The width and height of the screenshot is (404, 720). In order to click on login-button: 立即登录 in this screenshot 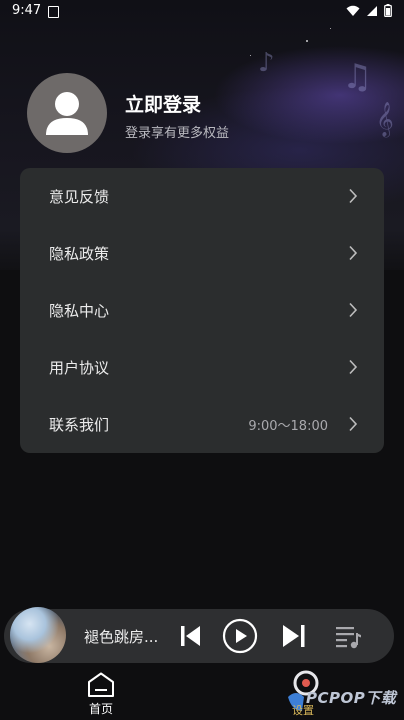, I will do `click(163, 103)`.